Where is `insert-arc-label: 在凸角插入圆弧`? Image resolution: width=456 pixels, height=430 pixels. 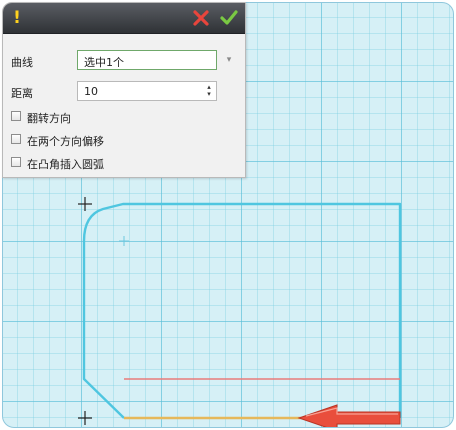 insert-arc-label: 在凸角插入圆弧 is located at coordinates (65, 164).